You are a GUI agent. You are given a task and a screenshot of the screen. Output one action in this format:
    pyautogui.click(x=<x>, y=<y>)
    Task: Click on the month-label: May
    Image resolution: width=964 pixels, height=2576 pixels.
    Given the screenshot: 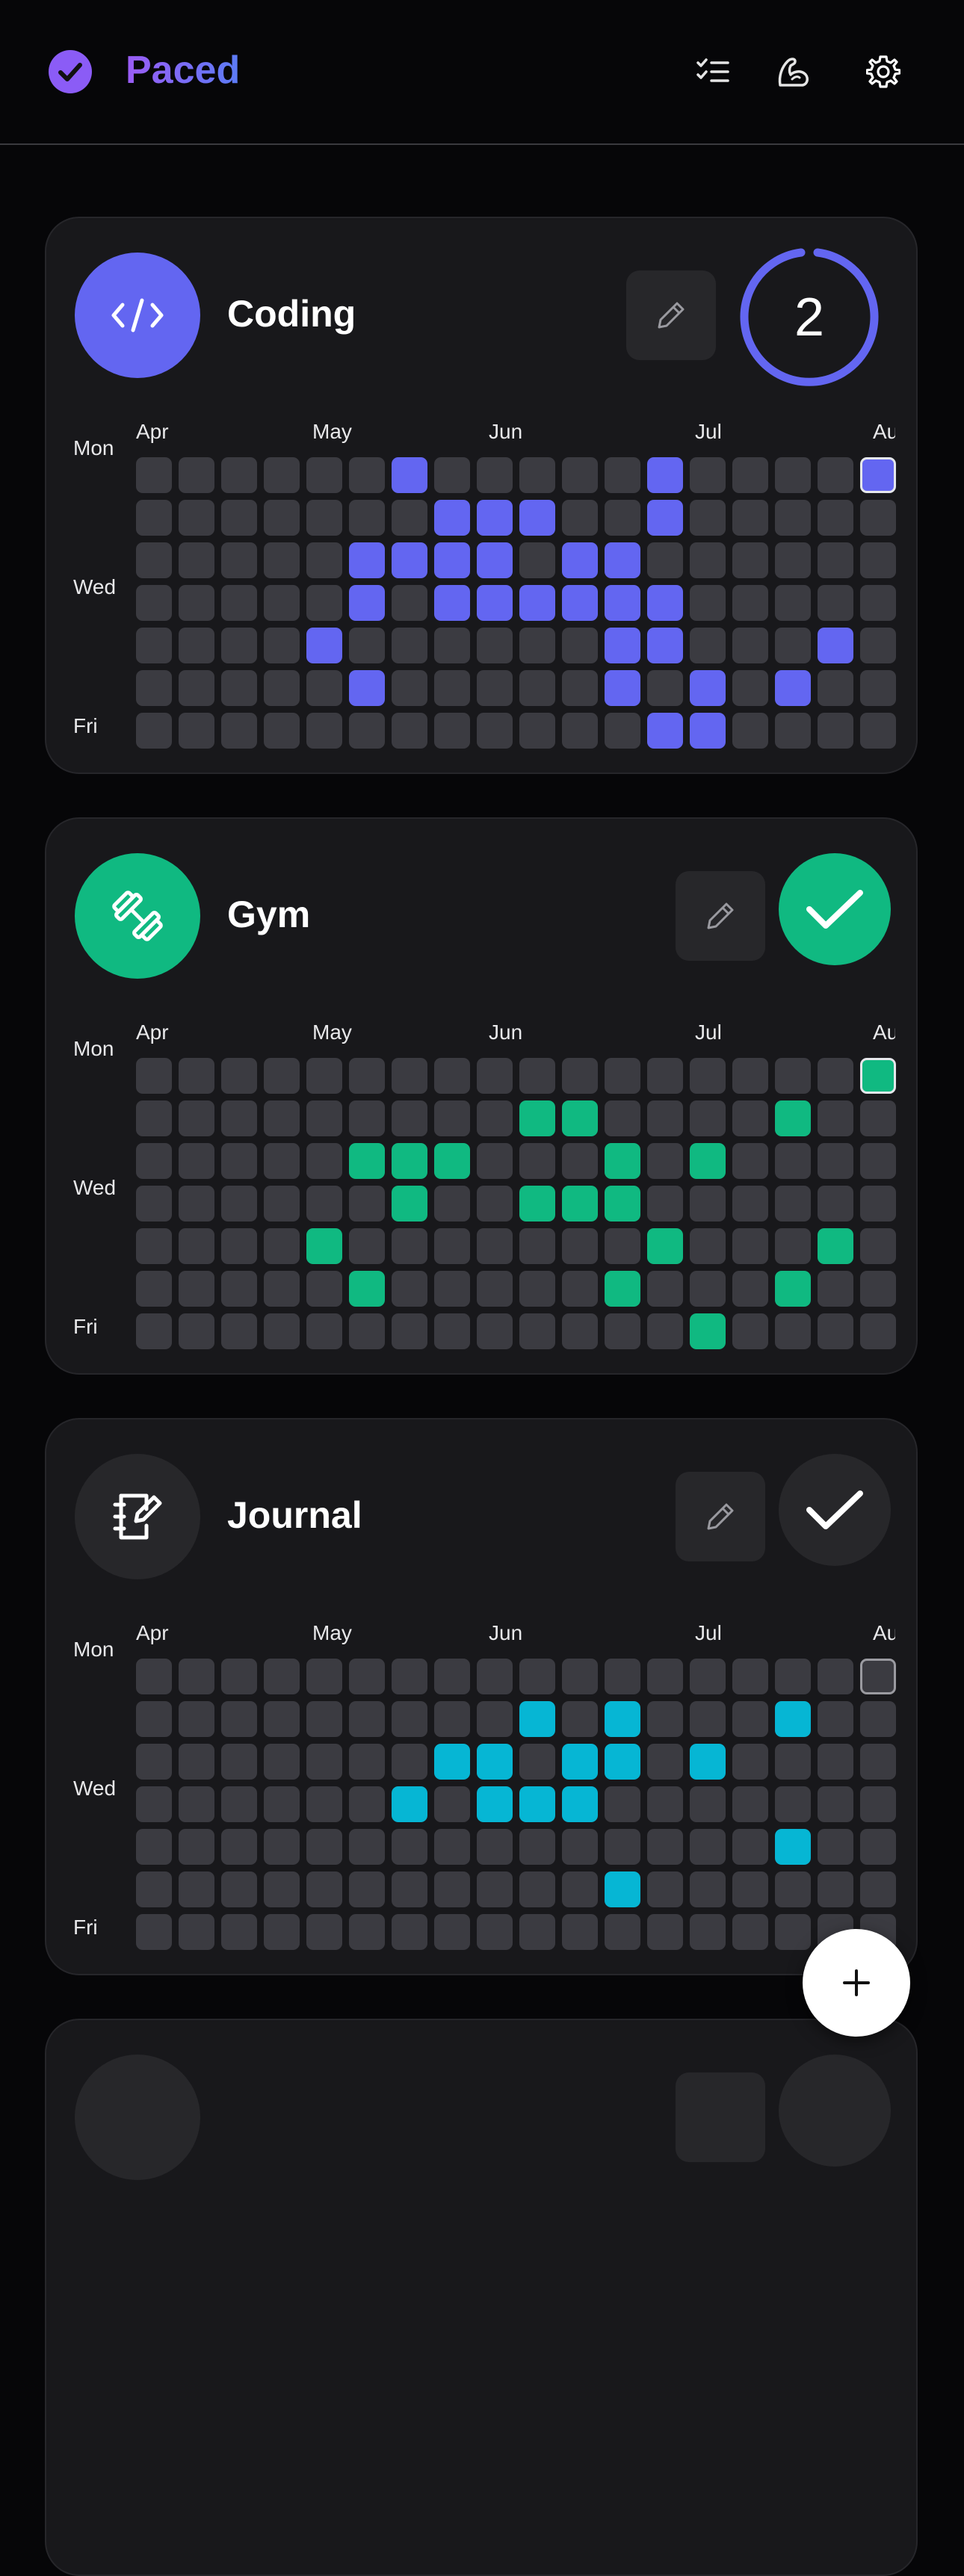 What is the action you would take?
    pyautogui.click(x=332, y=1632)
    